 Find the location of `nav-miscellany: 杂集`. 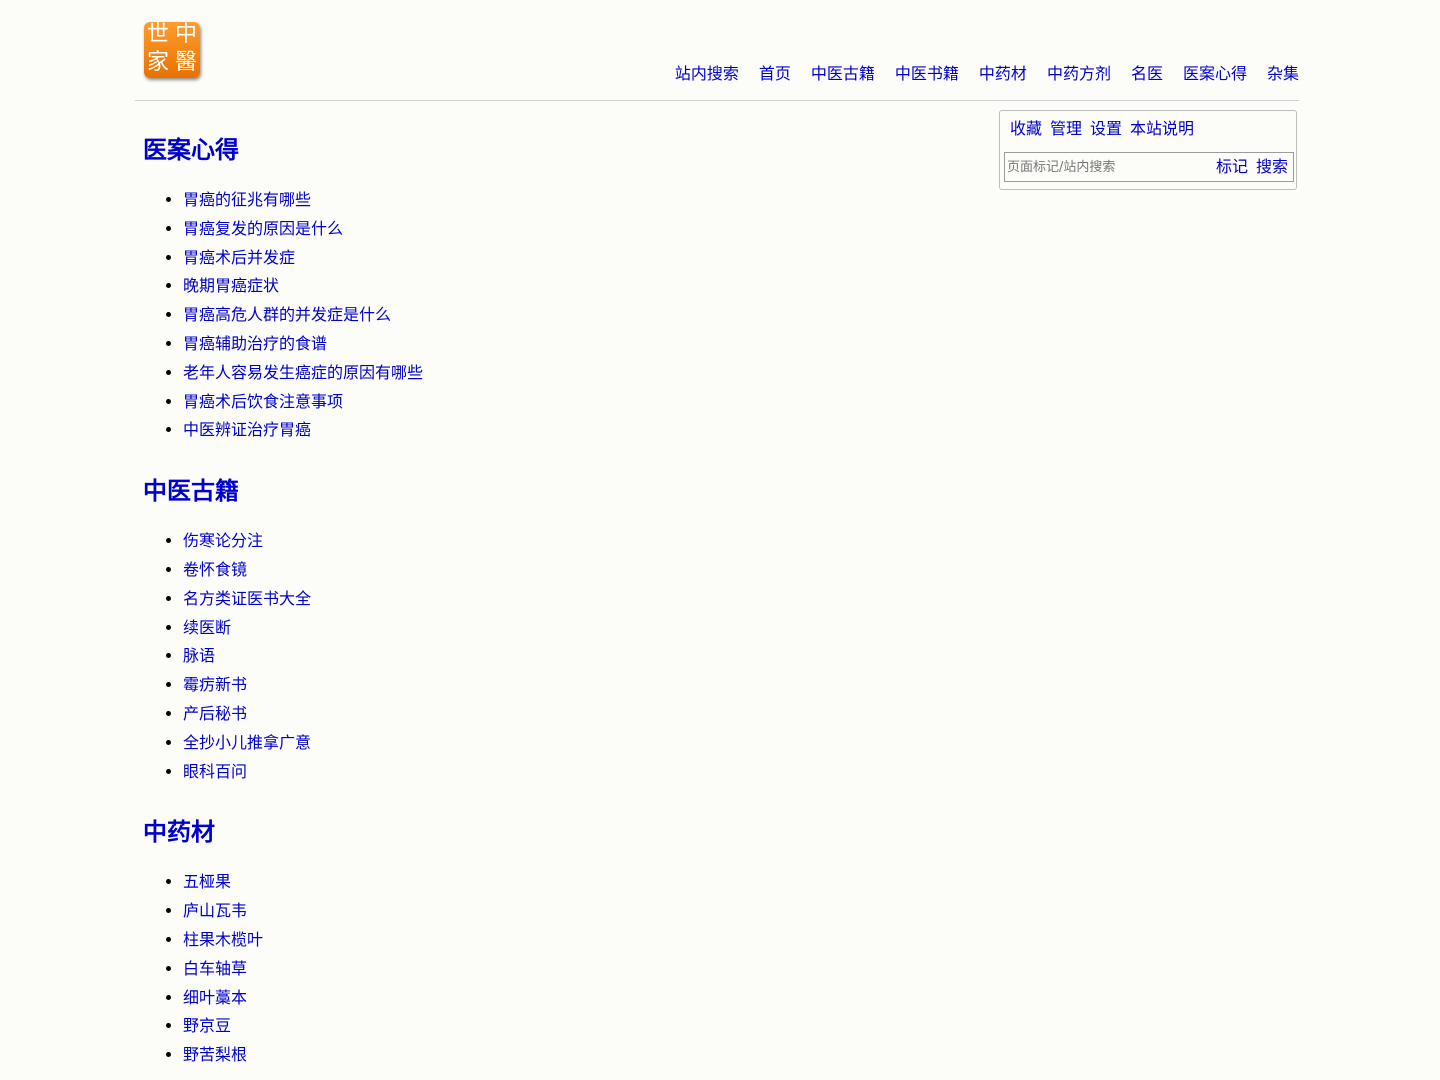

nav-miscellany: 杂集 is located at coordinates (1283, 74).